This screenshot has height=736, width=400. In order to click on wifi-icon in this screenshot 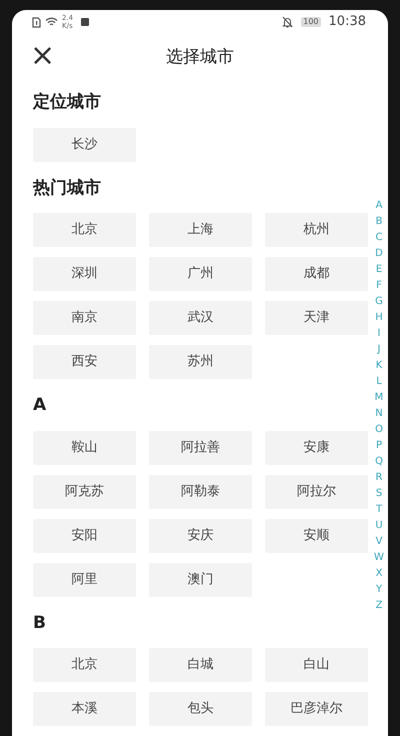, I will do `click(51, 22)`.